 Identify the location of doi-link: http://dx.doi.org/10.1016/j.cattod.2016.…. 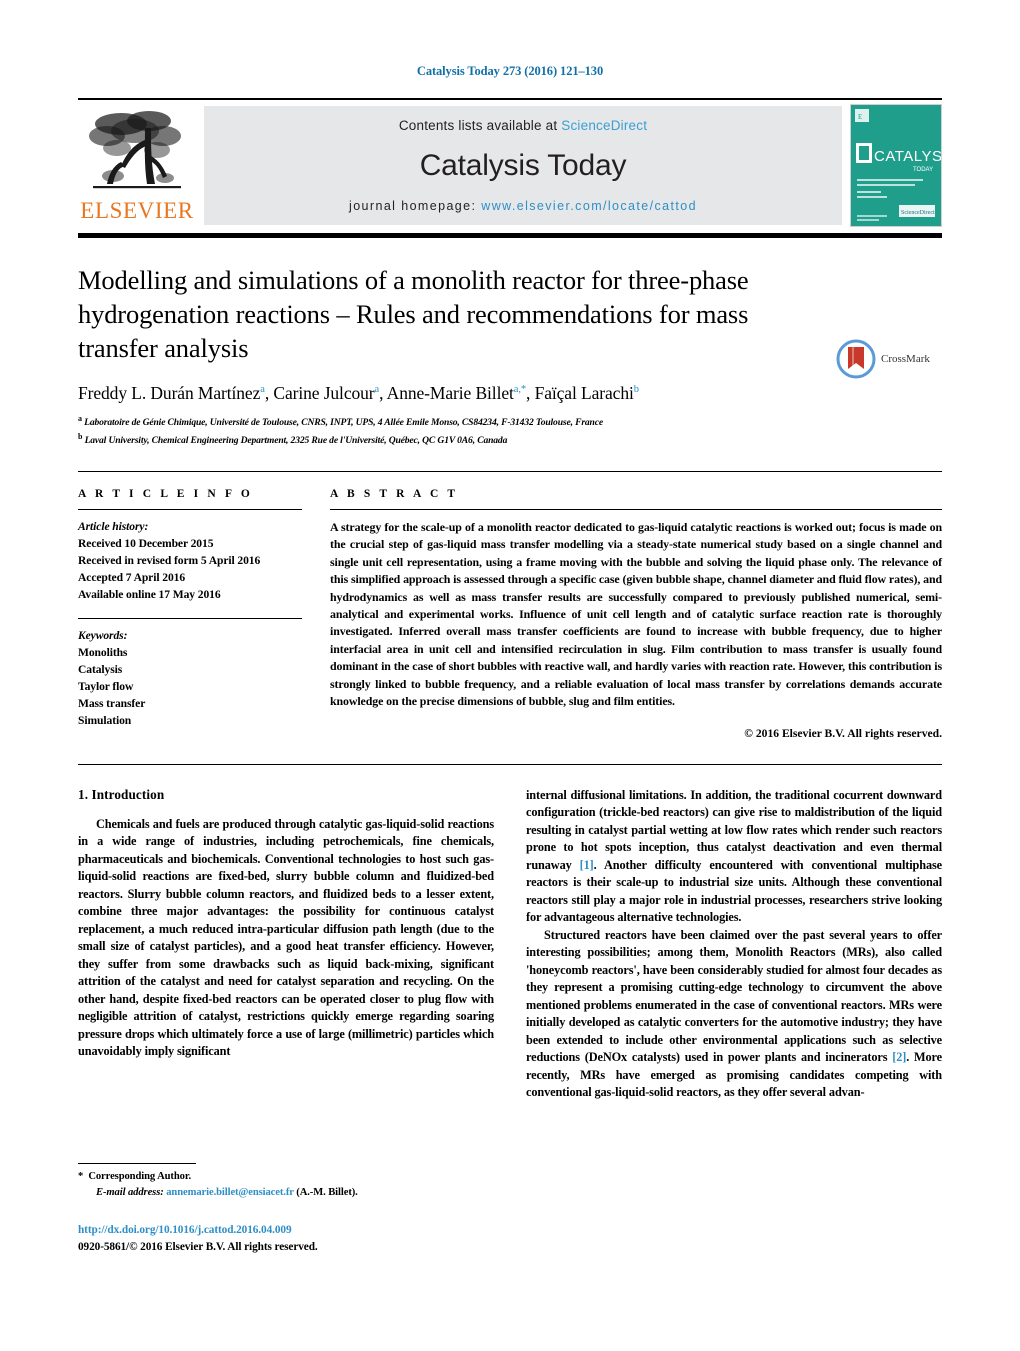
(318, 1230).